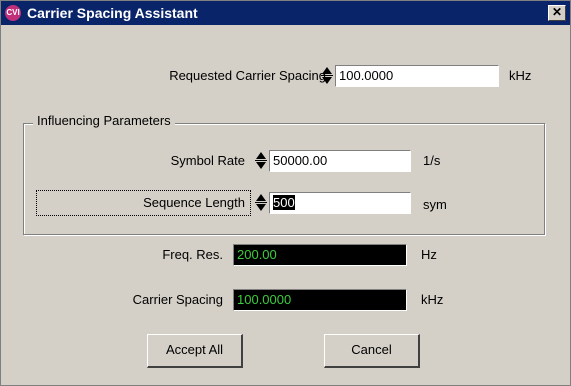 This screenshot has width=571, height=386. Describe the element at coordinates (195, 351) in the screenshot. I see `accept-all-button: Accept All` at that location.